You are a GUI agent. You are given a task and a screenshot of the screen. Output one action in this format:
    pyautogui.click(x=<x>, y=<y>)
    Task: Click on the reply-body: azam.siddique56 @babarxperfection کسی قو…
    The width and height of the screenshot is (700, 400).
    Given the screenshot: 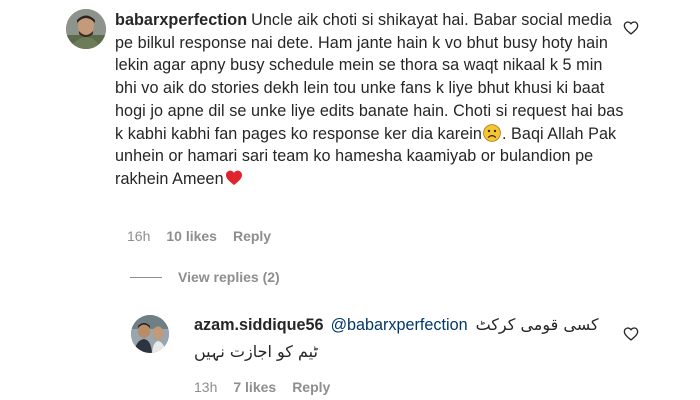 What is the action you would take?
    pyautogui.click(x=414, y=338)
    